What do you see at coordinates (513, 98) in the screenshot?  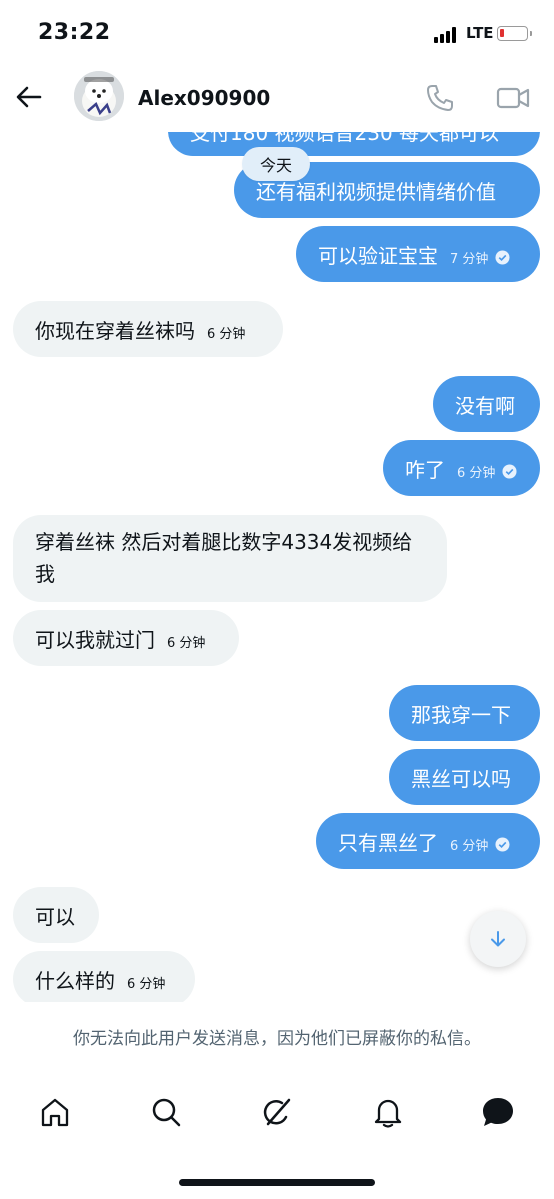 I see `video-camera-icon` at bounding box center [513, 98].